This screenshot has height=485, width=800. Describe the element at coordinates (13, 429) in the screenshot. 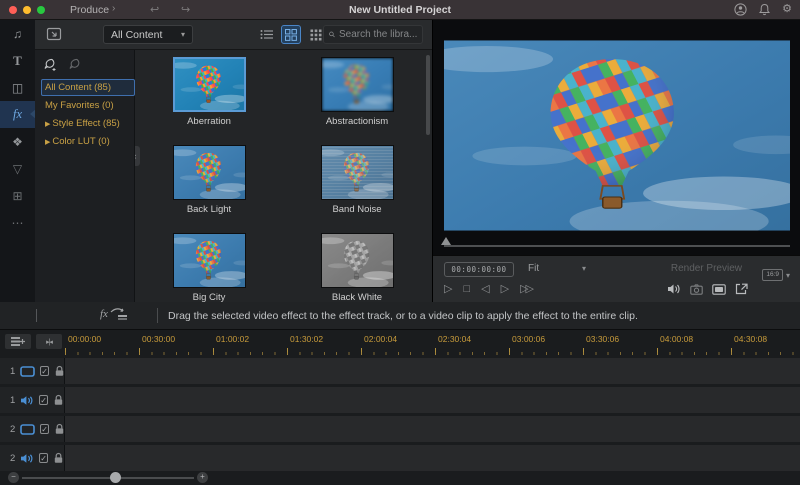

I see `track-number: 2` at that location.